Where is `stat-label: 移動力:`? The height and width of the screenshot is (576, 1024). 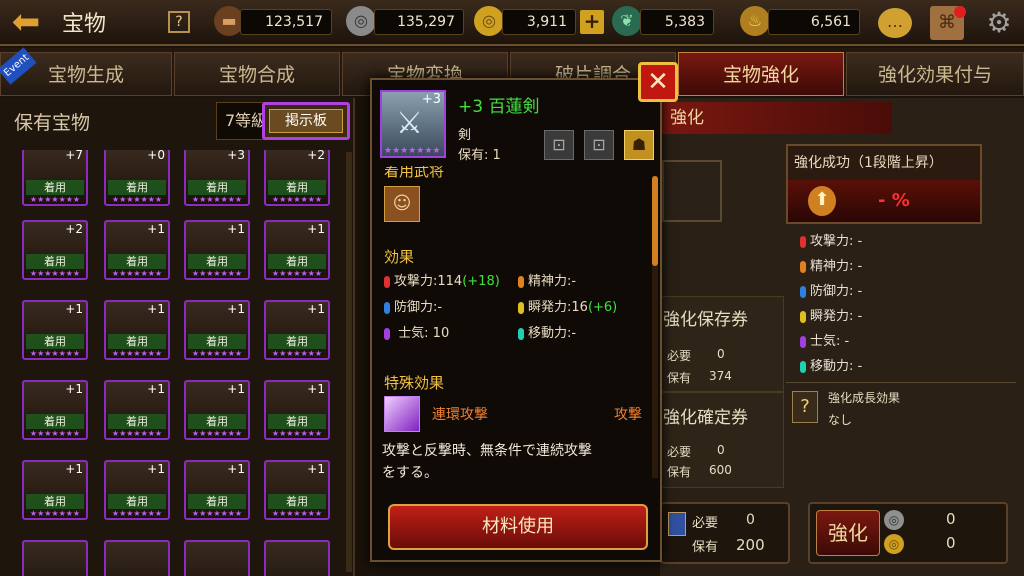 stat-label: 移動力: is located at coordinates (550, 333).